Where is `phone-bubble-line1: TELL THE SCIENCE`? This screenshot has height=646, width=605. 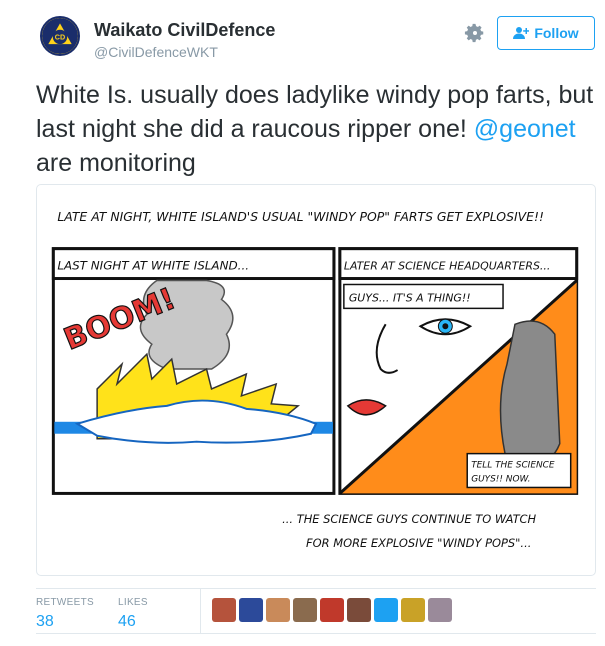 phone-bubble-line1: TELL THE SCIENCE is located at coordinates (513, 466).